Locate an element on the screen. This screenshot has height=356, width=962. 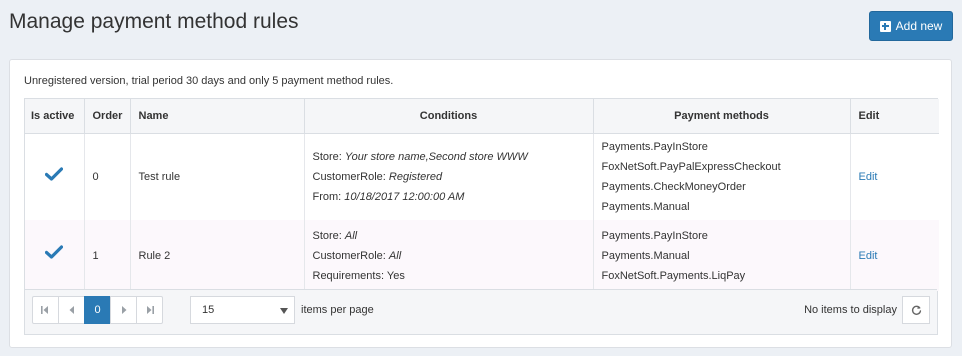
add-new-label: Add new is located at coordinates (919, 26).